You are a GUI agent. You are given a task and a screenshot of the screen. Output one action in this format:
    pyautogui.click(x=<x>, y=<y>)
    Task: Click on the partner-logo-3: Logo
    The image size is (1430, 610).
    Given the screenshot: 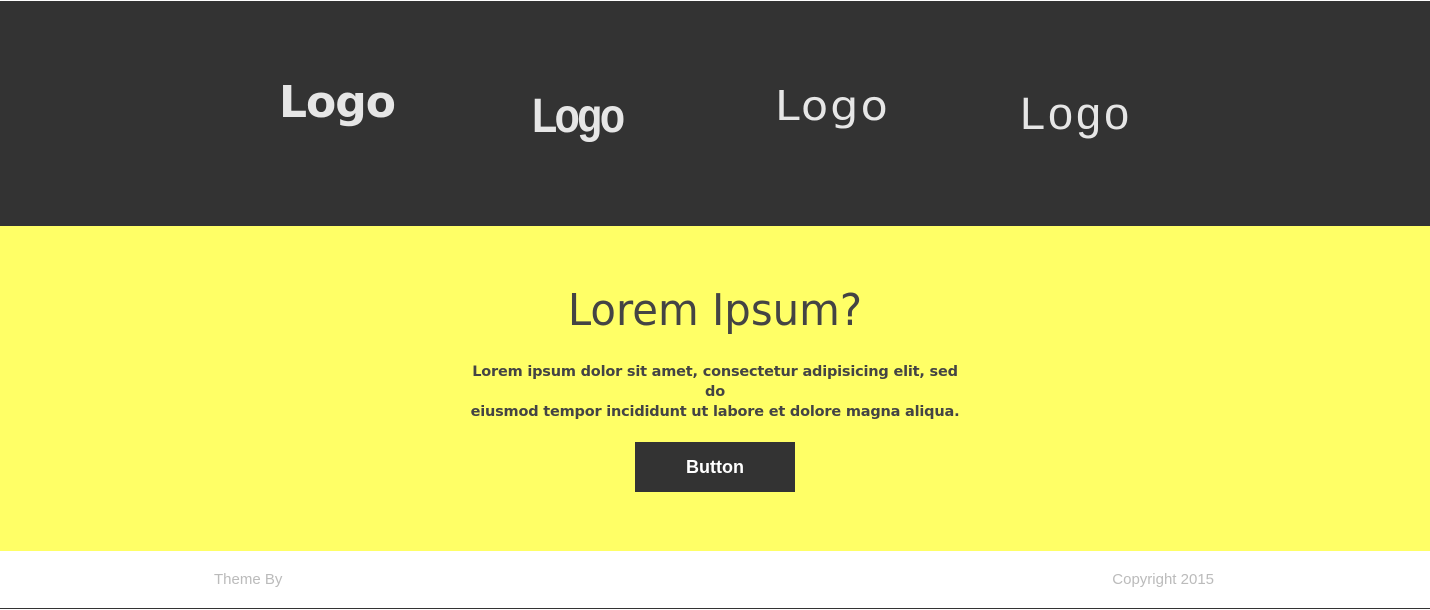 What is the action you would take?
    pyautogui.click(x=832, y=106)
    